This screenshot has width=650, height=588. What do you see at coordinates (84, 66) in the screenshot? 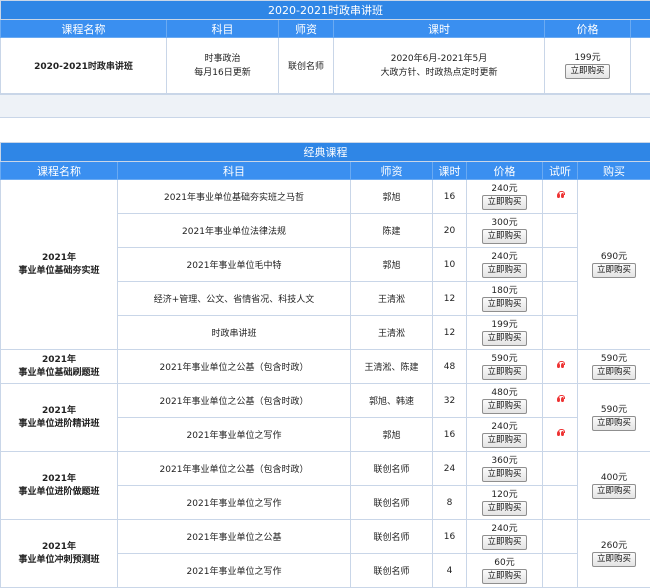
I see `course-name: 2020-2021时政串讲班` at bounding box center [84, 66].